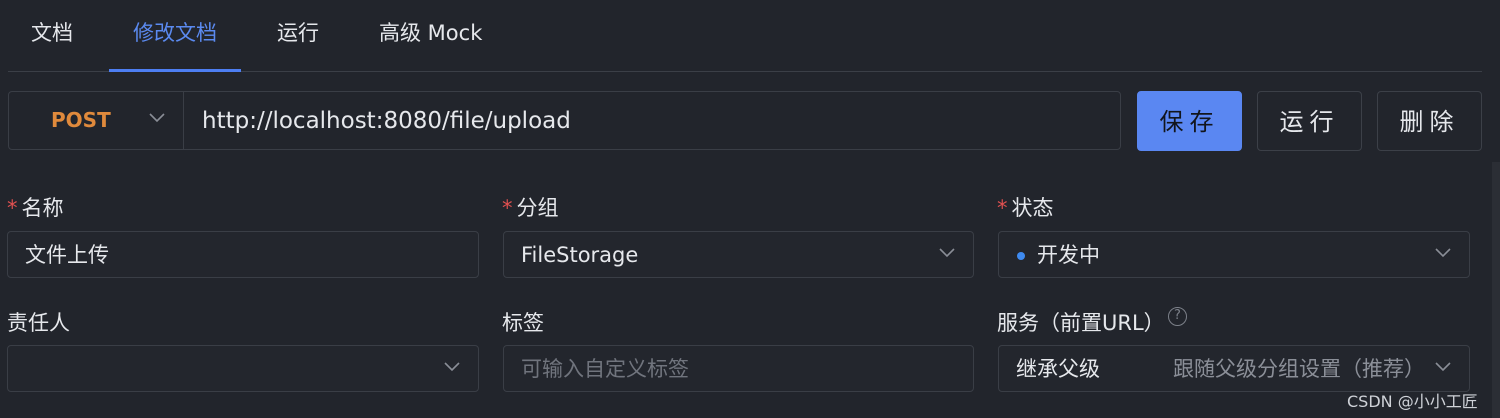 This screenshot has width=1500, height=418. Describe the element at coordinates (1021, 256) in the screenshot. I see `status-dot-icon` at that location.